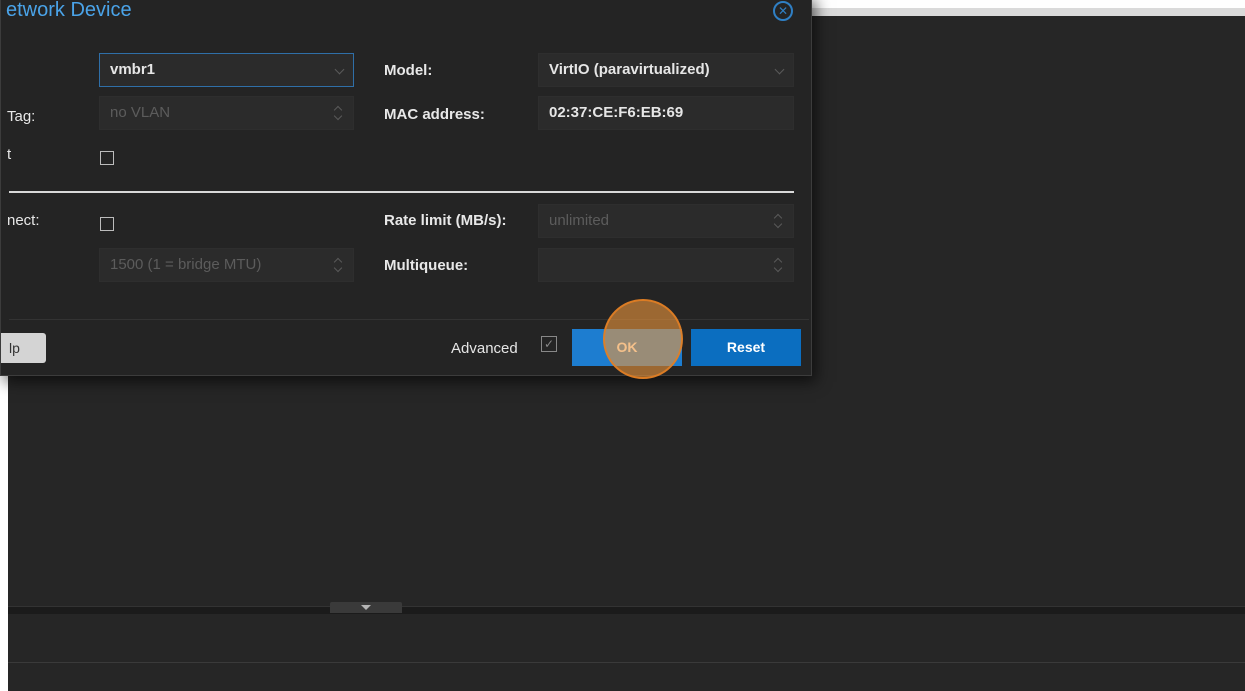 Image resolution: width=1245 pixels, height=691 pixels. I want to click on vlan-tag-input: no VLAN, so click(226, 113).